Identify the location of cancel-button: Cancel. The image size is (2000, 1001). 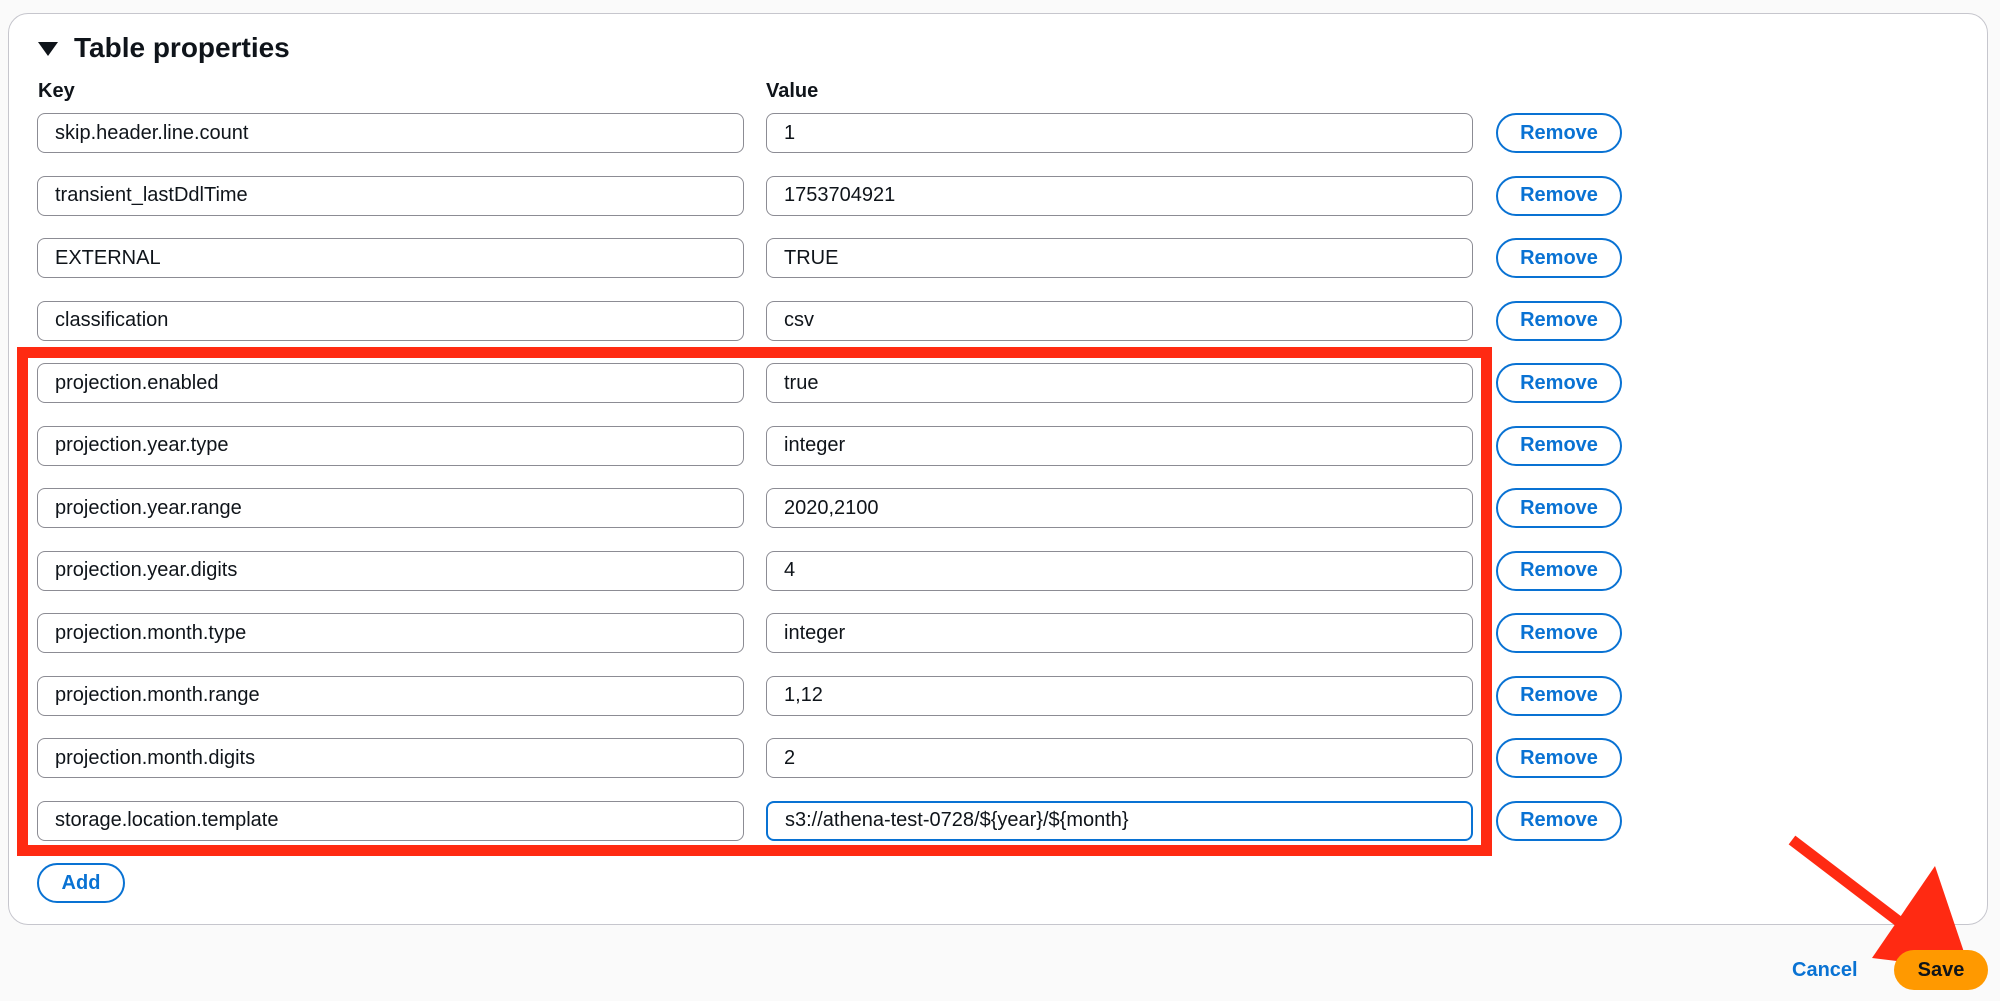
(1825, 970).